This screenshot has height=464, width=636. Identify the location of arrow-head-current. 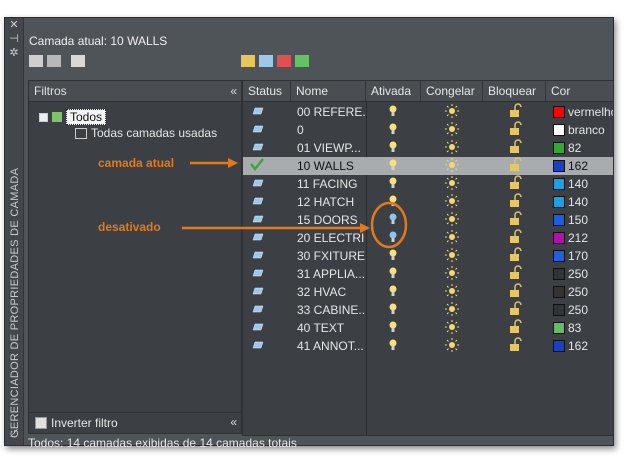
(233, 163).